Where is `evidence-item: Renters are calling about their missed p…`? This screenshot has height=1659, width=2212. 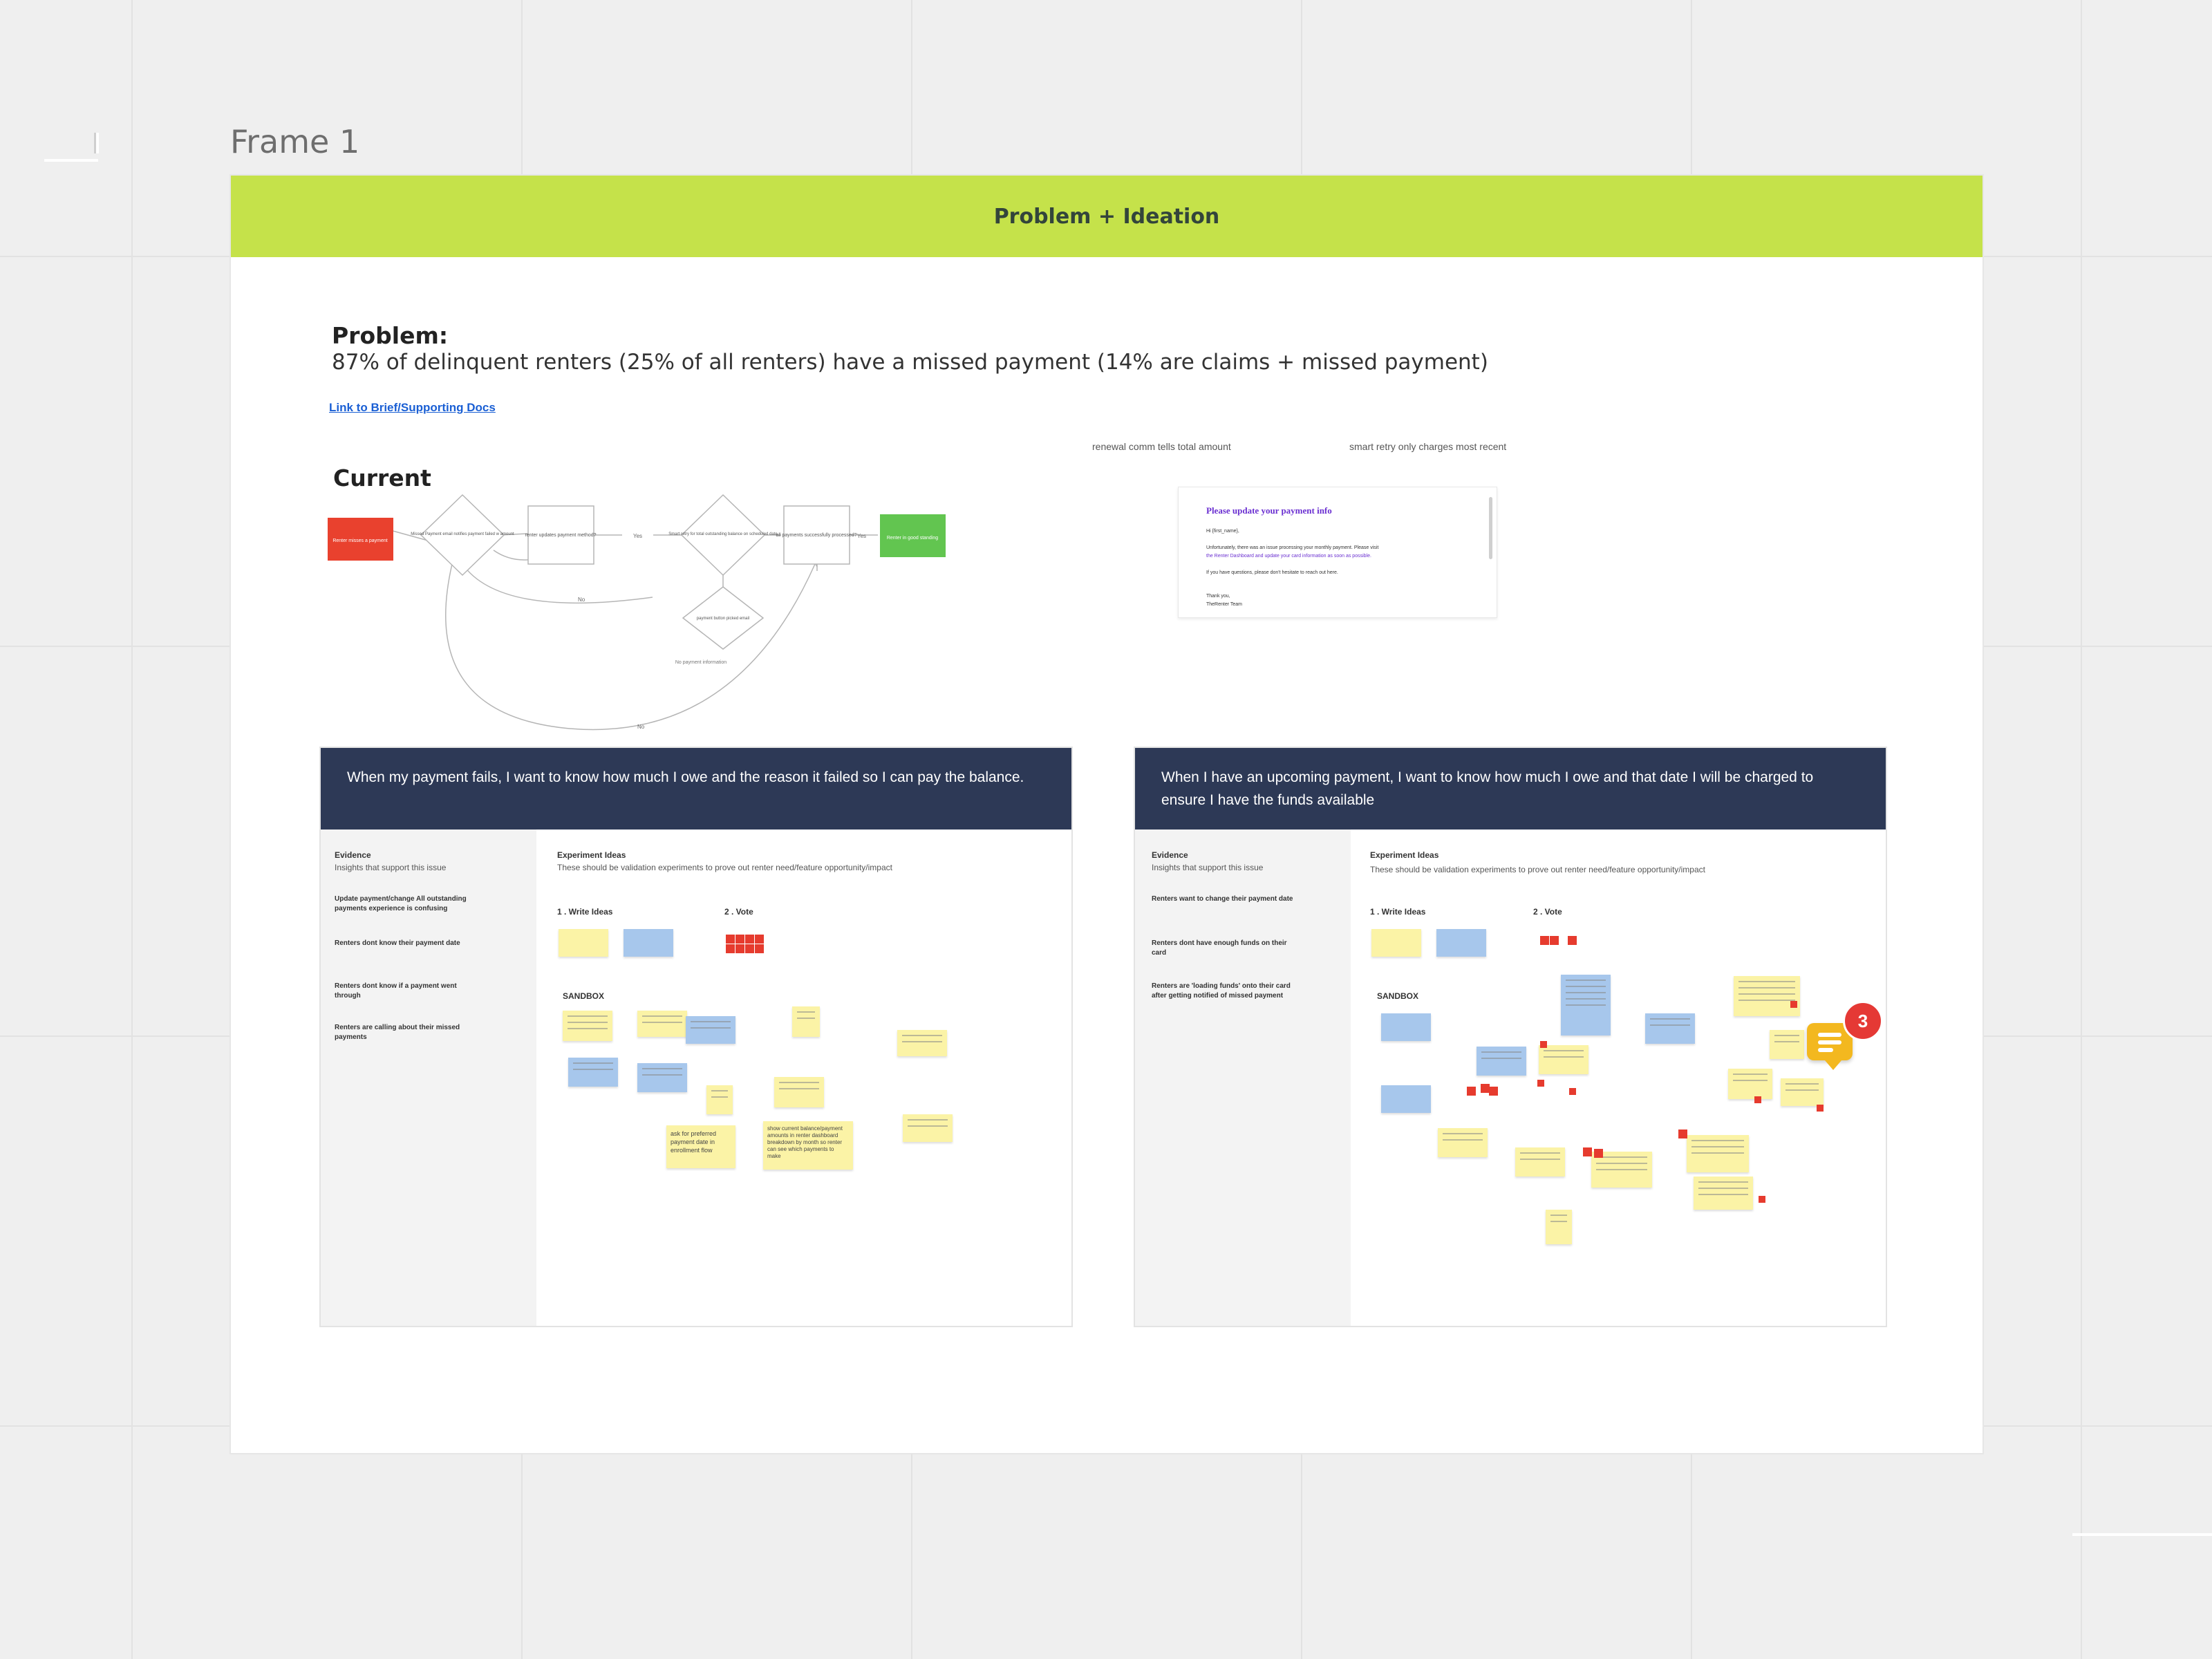
evidence-item: Renters are calling about their missed p… is located at coordinates (398, 1032).